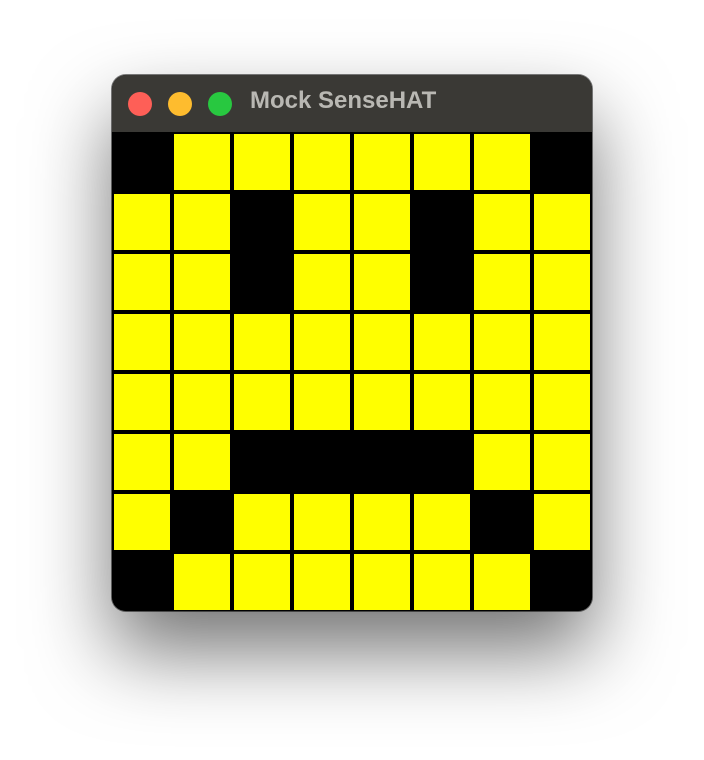 The image size is (704, 760). I want to click on window-title: Mock SenseHAT, so click(343, 100).